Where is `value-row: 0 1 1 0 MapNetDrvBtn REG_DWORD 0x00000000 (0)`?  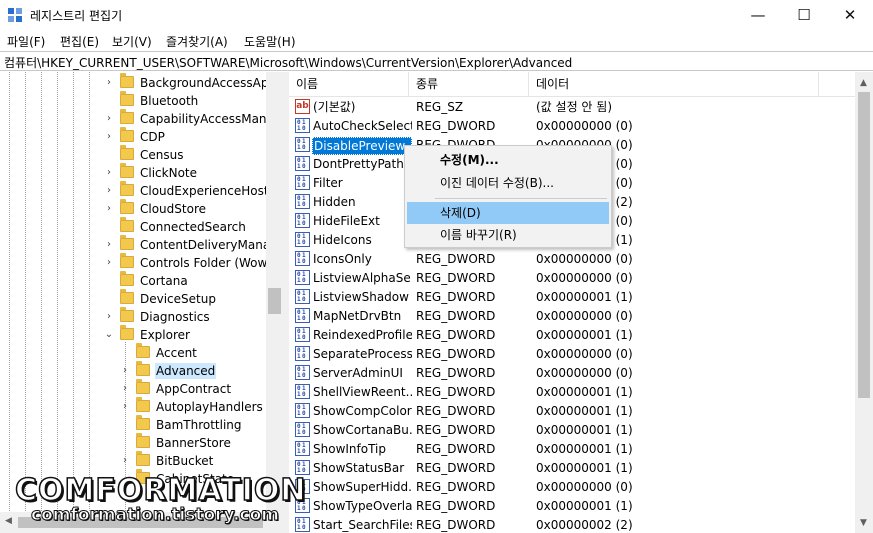 value-row: 0 1 1 0 MapNetDrvBtn REG_DWORD 0x00000000 (0) is located at coordinates (572, 315).